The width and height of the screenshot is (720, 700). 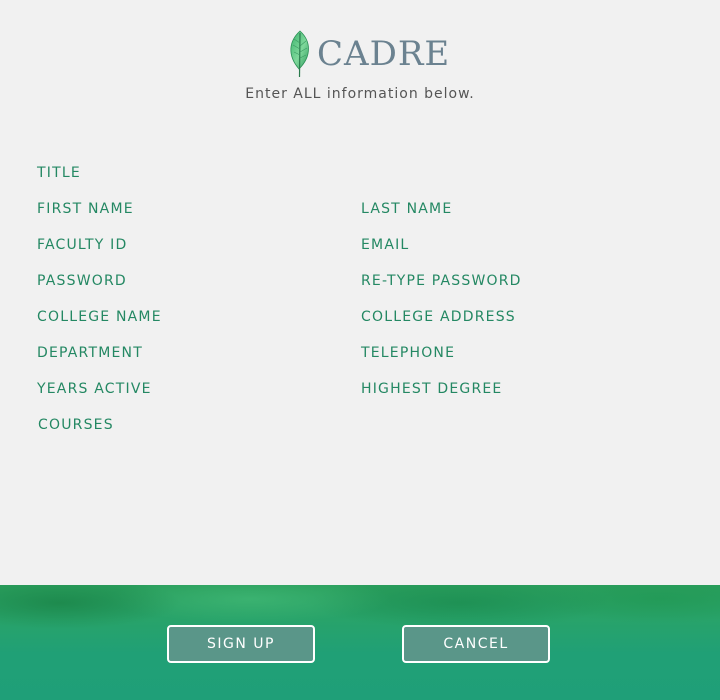 What do you see at coordinates (476, 644) in the screenshot?
I see `cancel-button: CANCEL` at bounding box center [476, 644].